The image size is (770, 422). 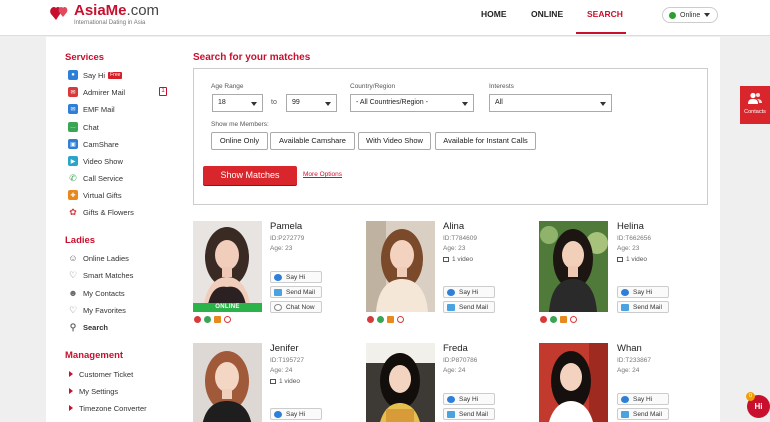 I want to click on sidebar-item-label: Call Service, so click(x=103, y=178).